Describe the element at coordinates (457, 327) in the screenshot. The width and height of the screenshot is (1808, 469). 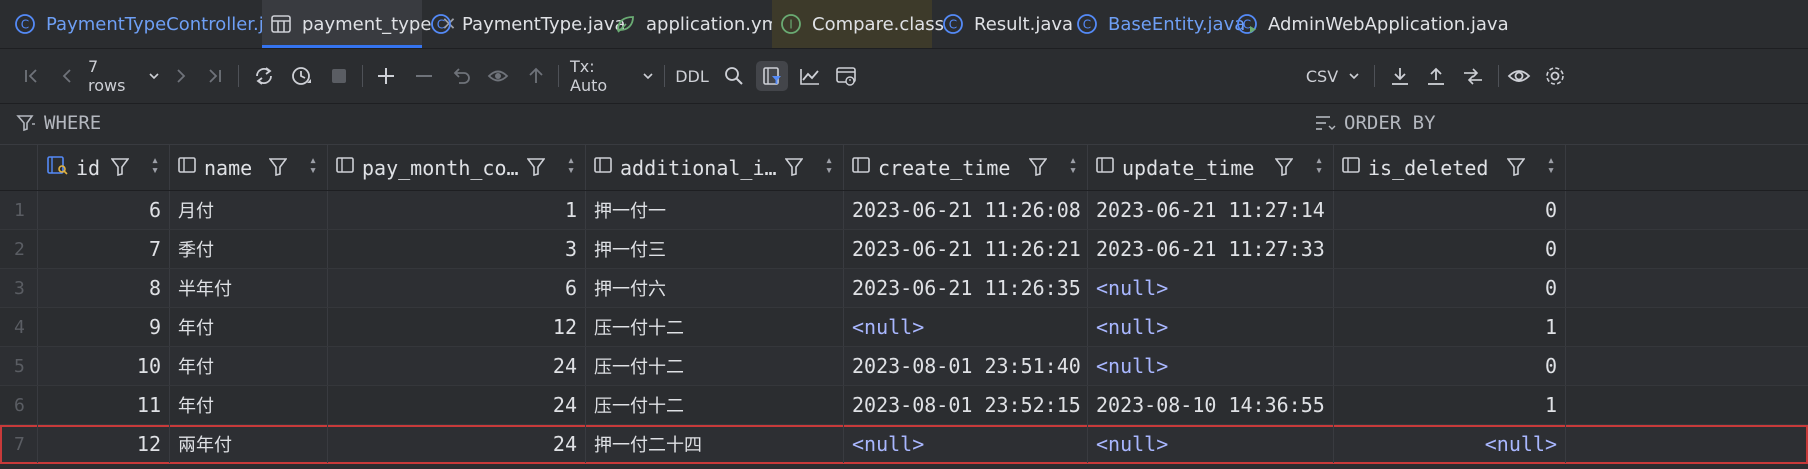
I see `cell-pay-month-count: 12` at that location.